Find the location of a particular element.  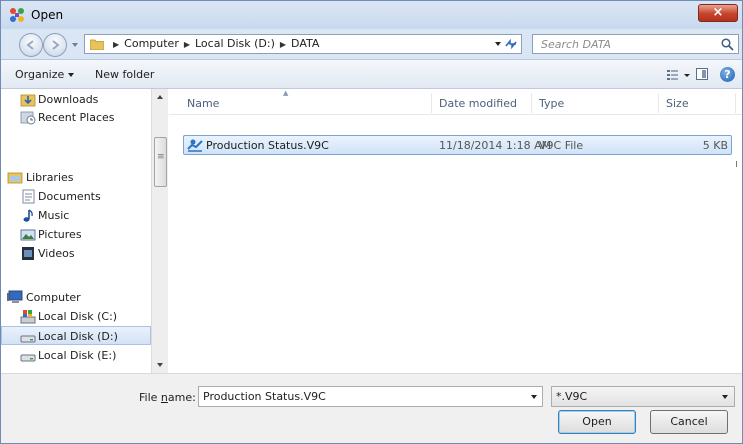

nav-item-downloads: Downloads is located at coordinates (76, 99).